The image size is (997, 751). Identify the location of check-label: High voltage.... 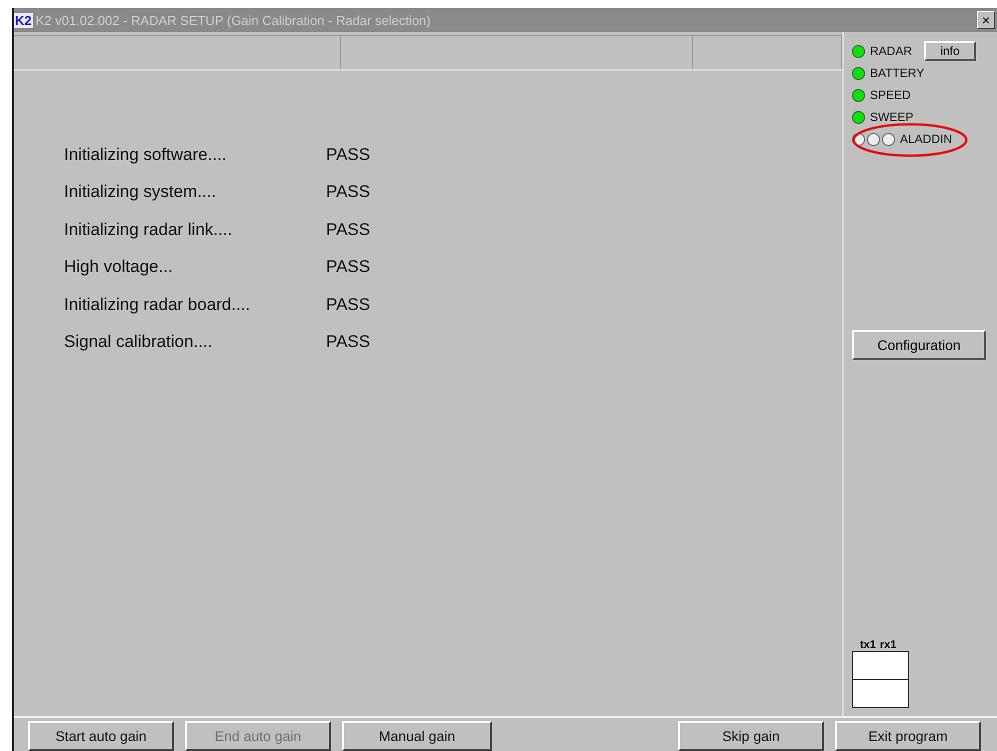
(119, 267).